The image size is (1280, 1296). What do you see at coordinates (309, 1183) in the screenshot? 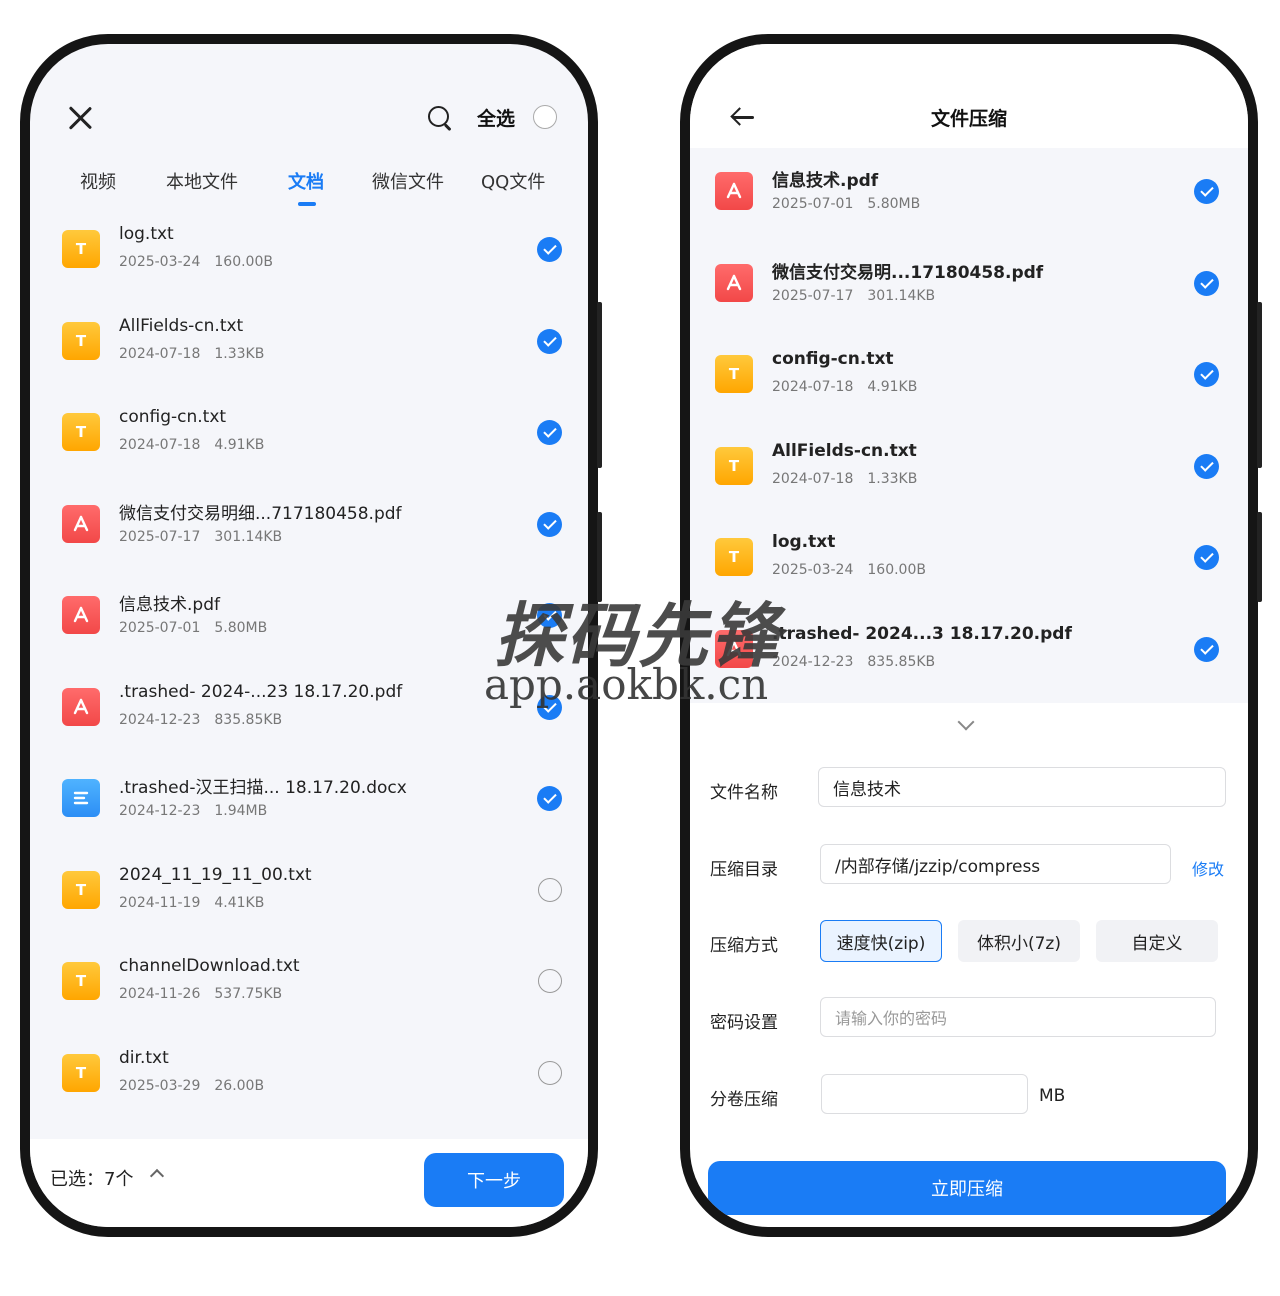
I see `selection-footer: 已选：7个 下一步` at bounding box center [309, 1183].